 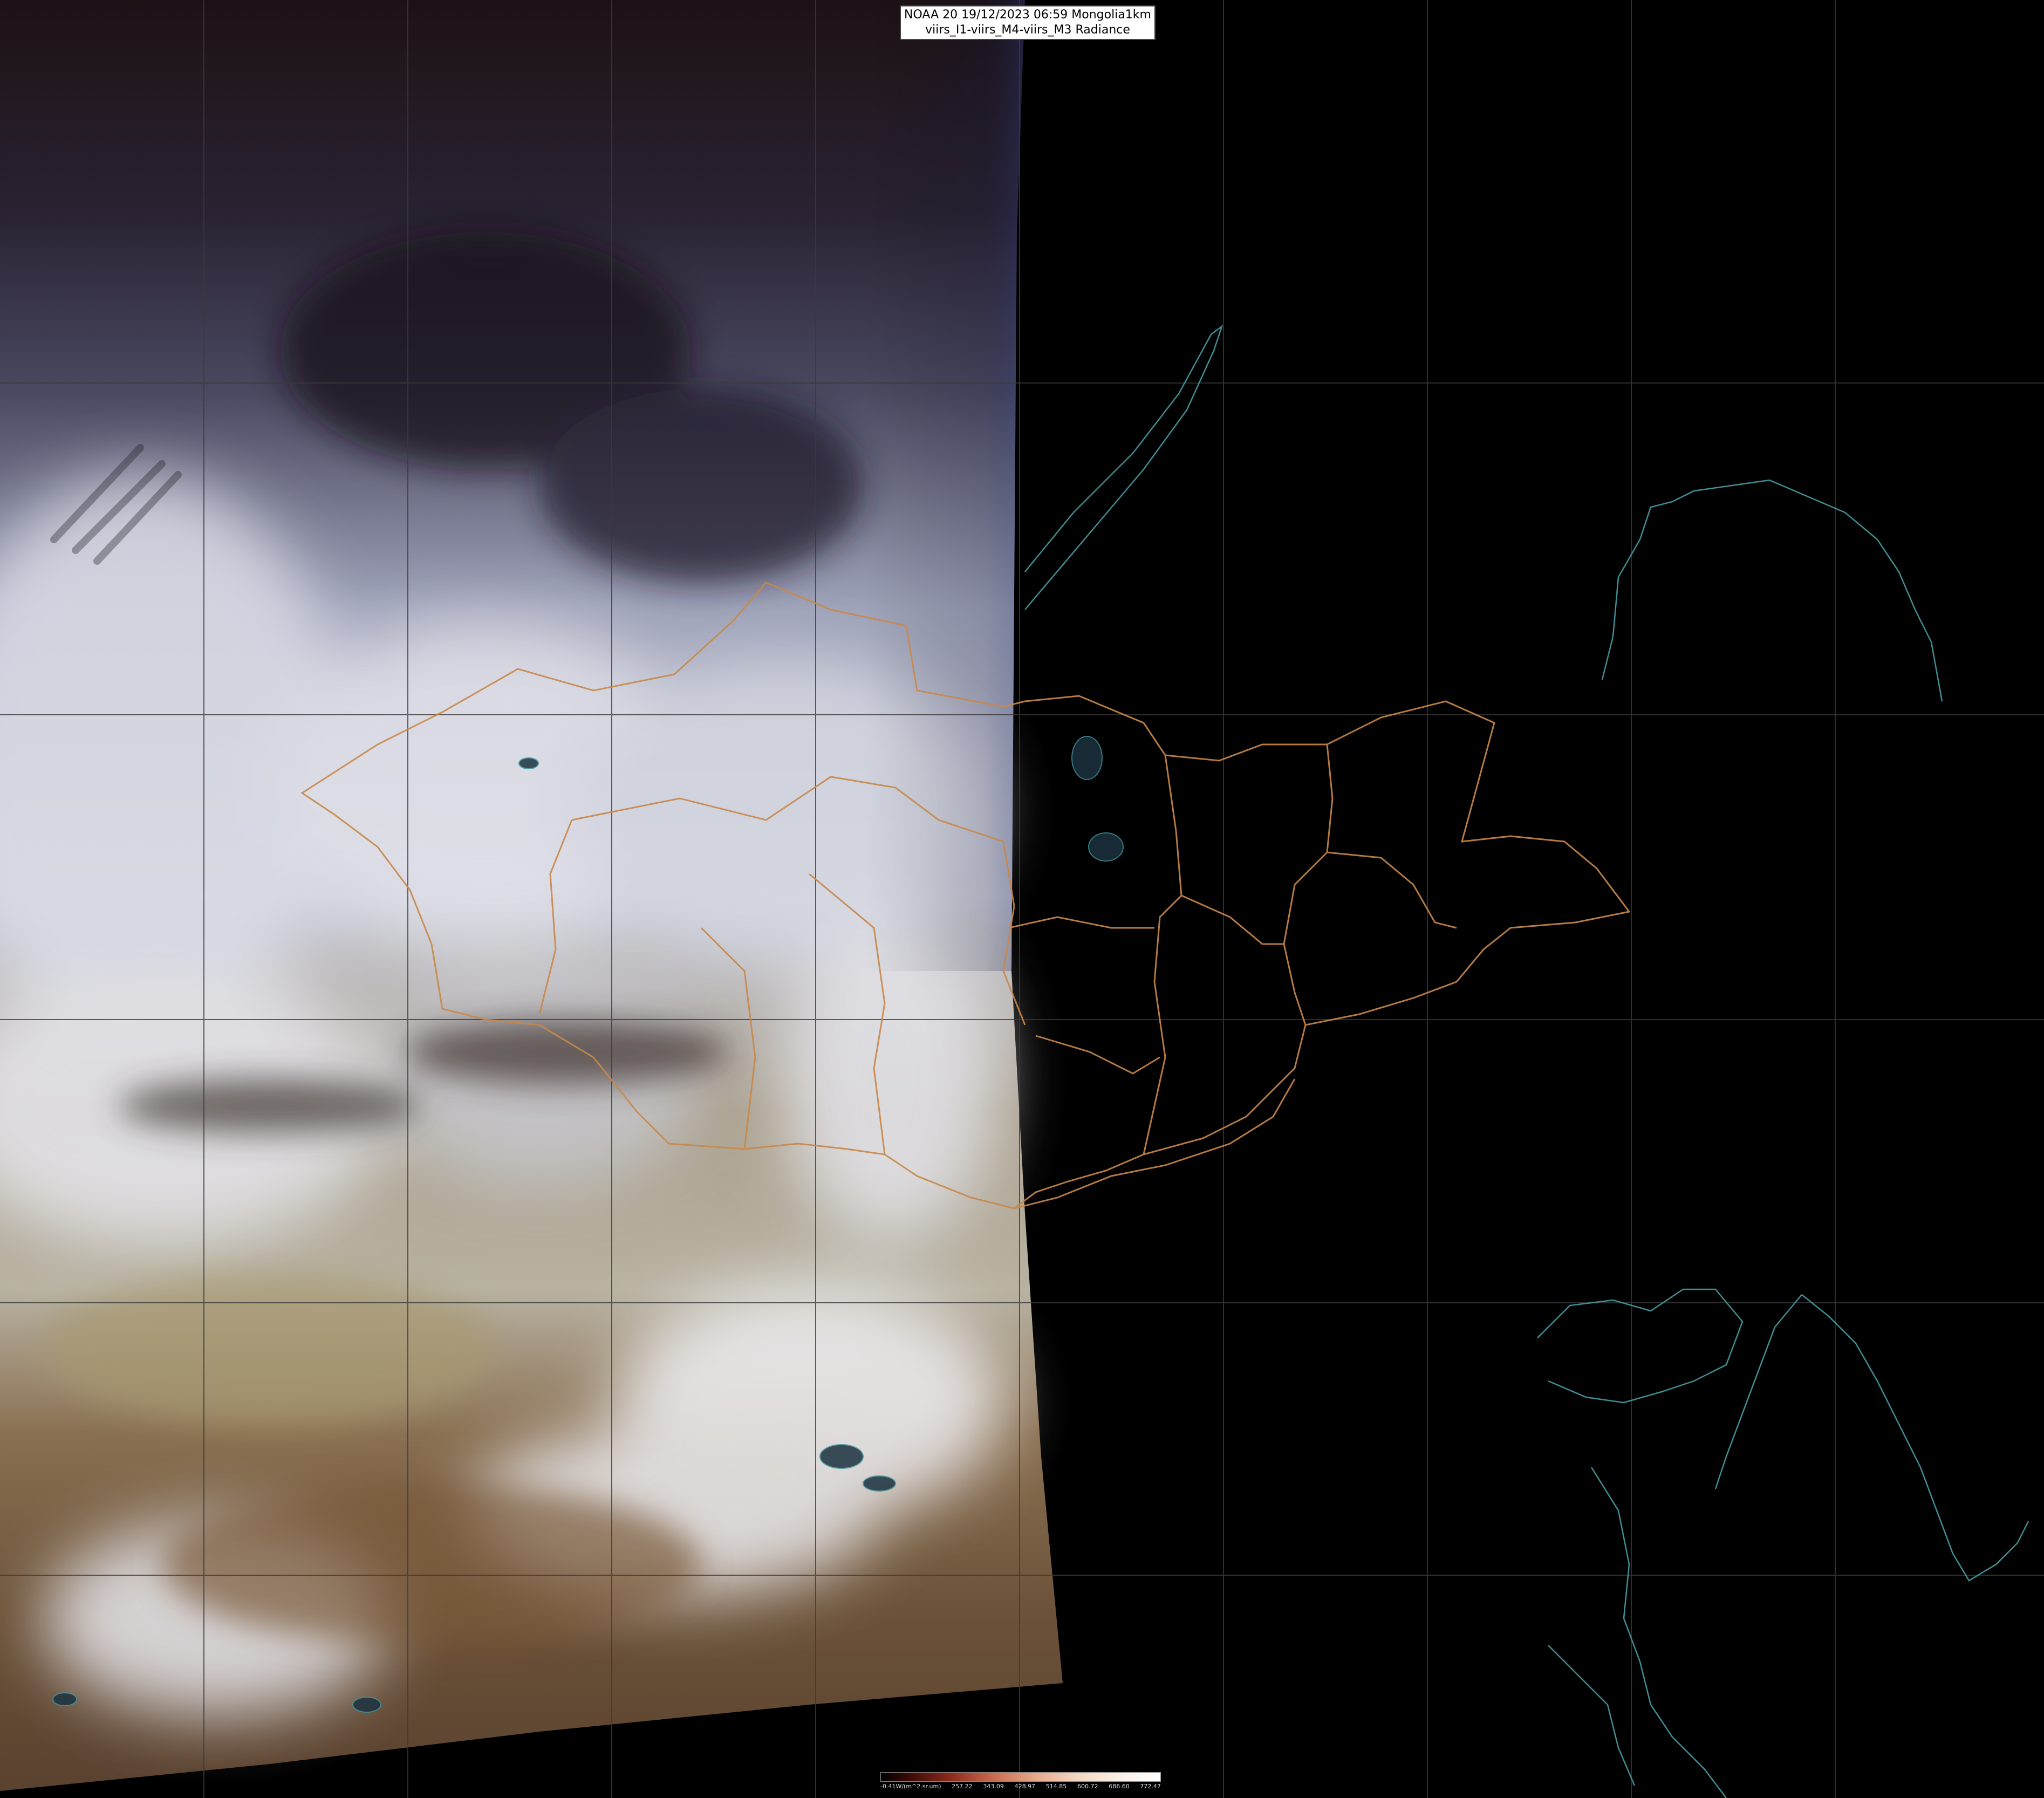 What do you see at coordinates (1020, 1777) in the screenshot?
I see `color-scale-bar` at bounding box center [1020, 1777].